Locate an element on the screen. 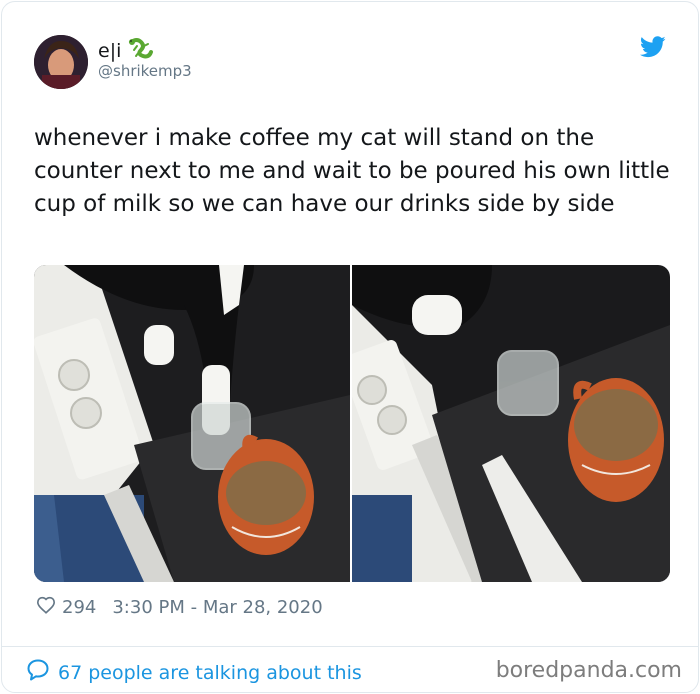  talking-link: 67 people are talking about this is located at coordinates (194, 672).